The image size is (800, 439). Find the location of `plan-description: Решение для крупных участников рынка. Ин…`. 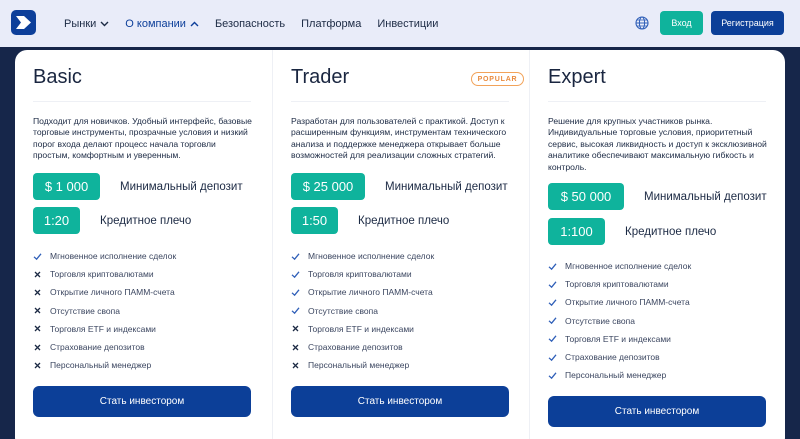

plan-description: Решение для крупных участников рынка. Ин… is located at coordinates (657, 144).